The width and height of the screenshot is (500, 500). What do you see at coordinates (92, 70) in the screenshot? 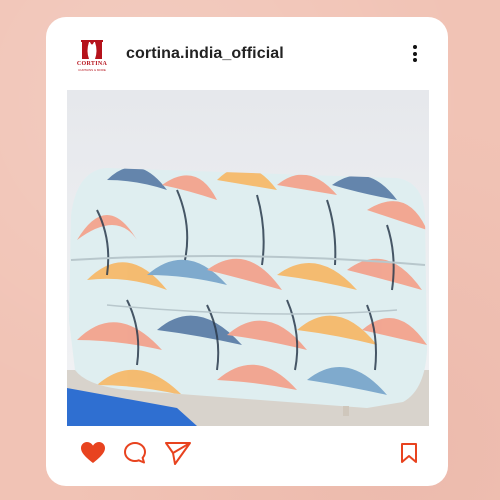
I see `avatar-tagline: CURTAINS & MORE` at bounding box center [92, 70].